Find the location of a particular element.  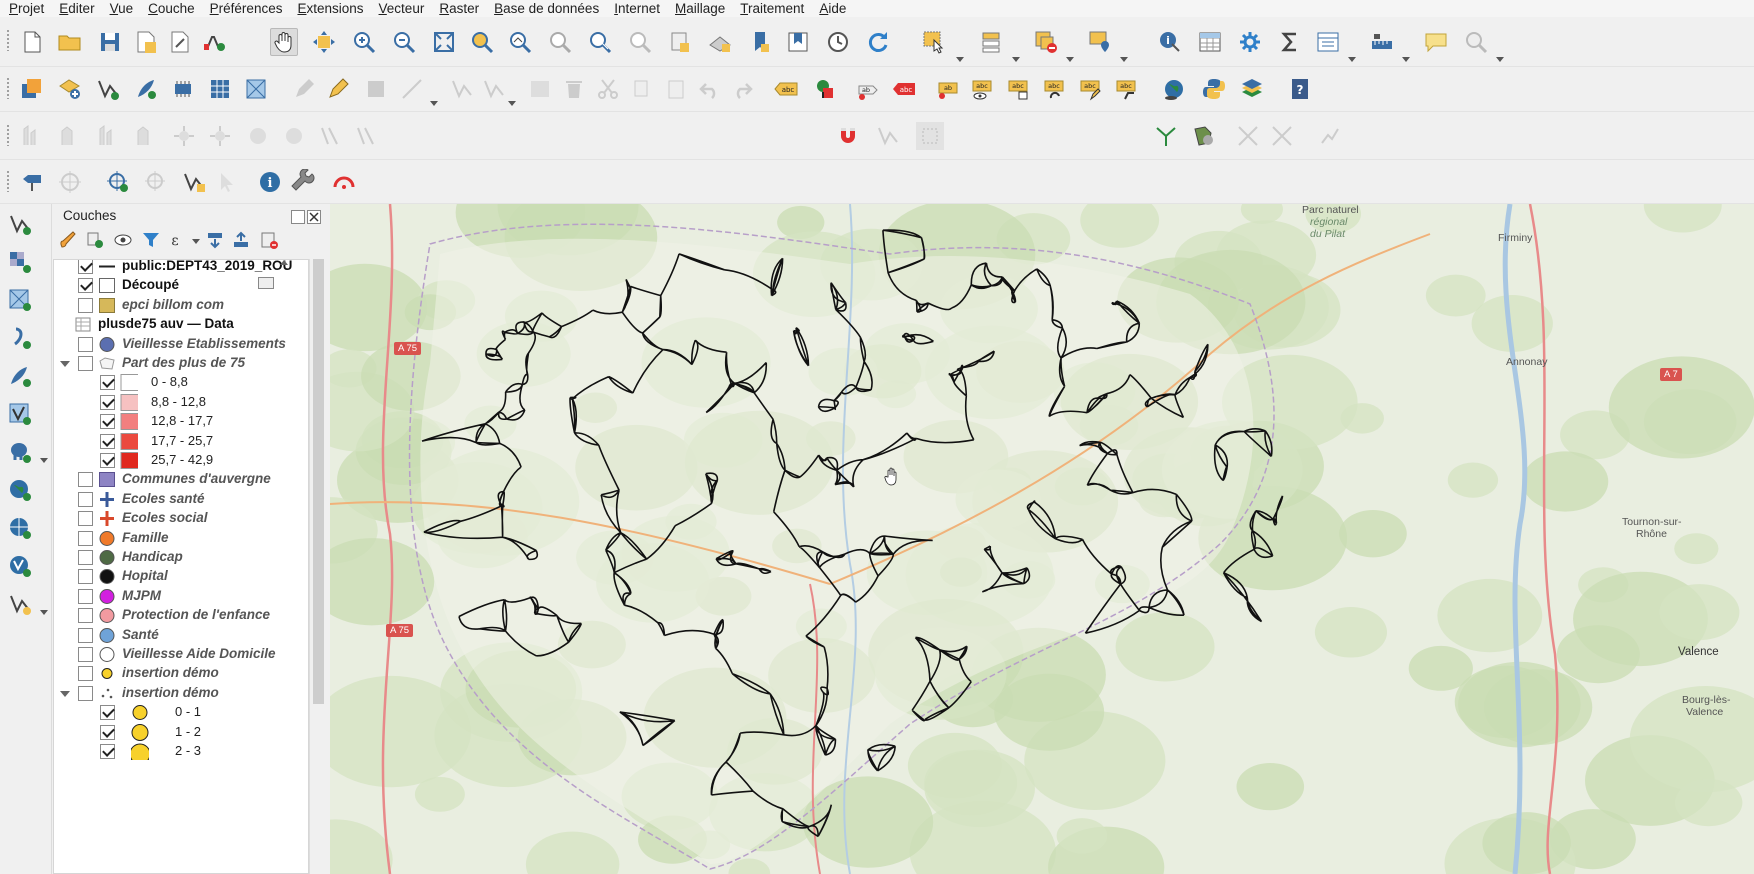

snapping-intersection-button is located at coordinates (1248, 136).